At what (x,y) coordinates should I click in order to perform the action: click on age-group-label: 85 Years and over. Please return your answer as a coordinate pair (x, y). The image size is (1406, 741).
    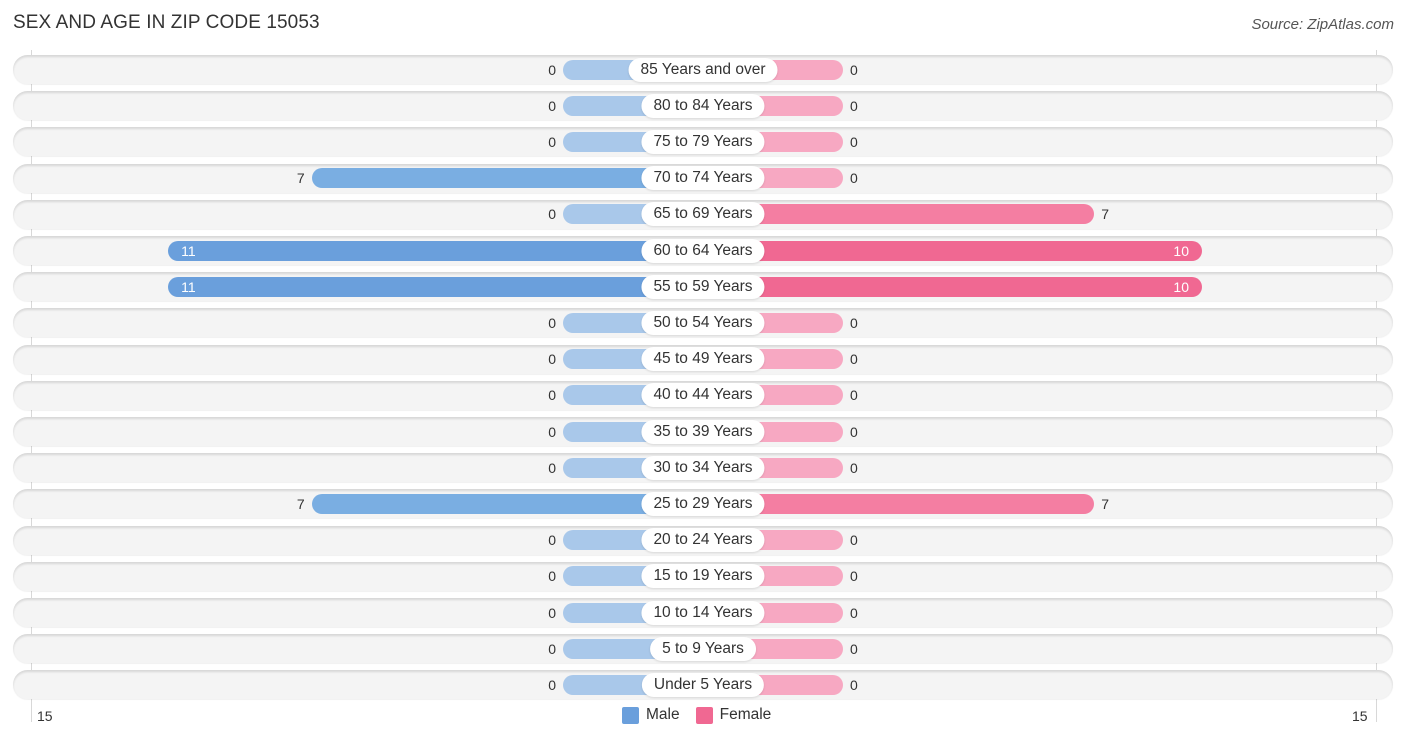
    Looking at the image, I should click on (703, 69).